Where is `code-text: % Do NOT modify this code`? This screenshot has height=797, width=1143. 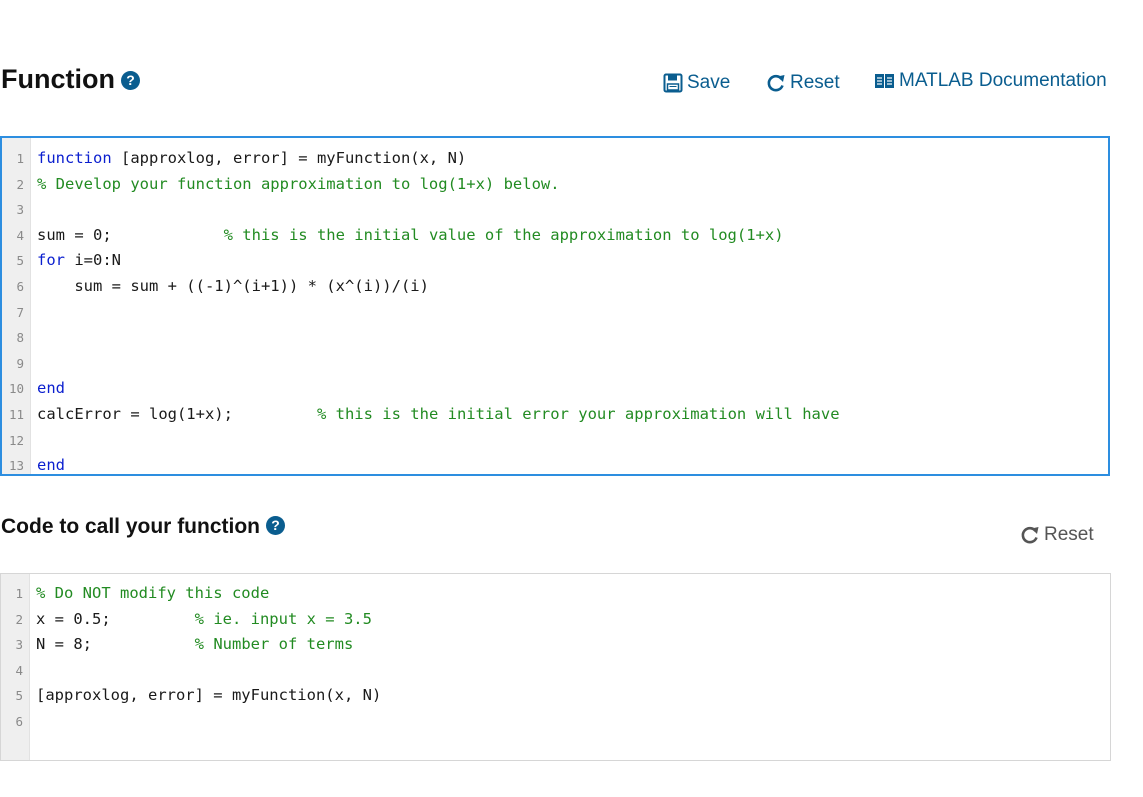
code-text: % Do NOT modify this code is located at coordinates (152, 594).